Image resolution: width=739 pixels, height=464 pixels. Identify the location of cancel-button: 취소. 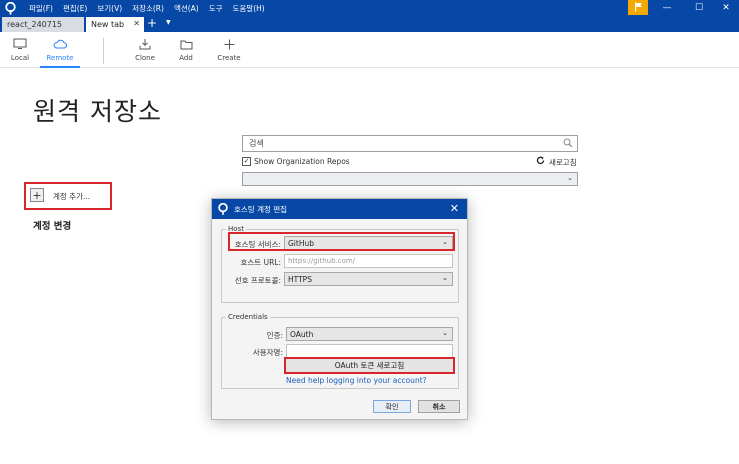
(439, 406).